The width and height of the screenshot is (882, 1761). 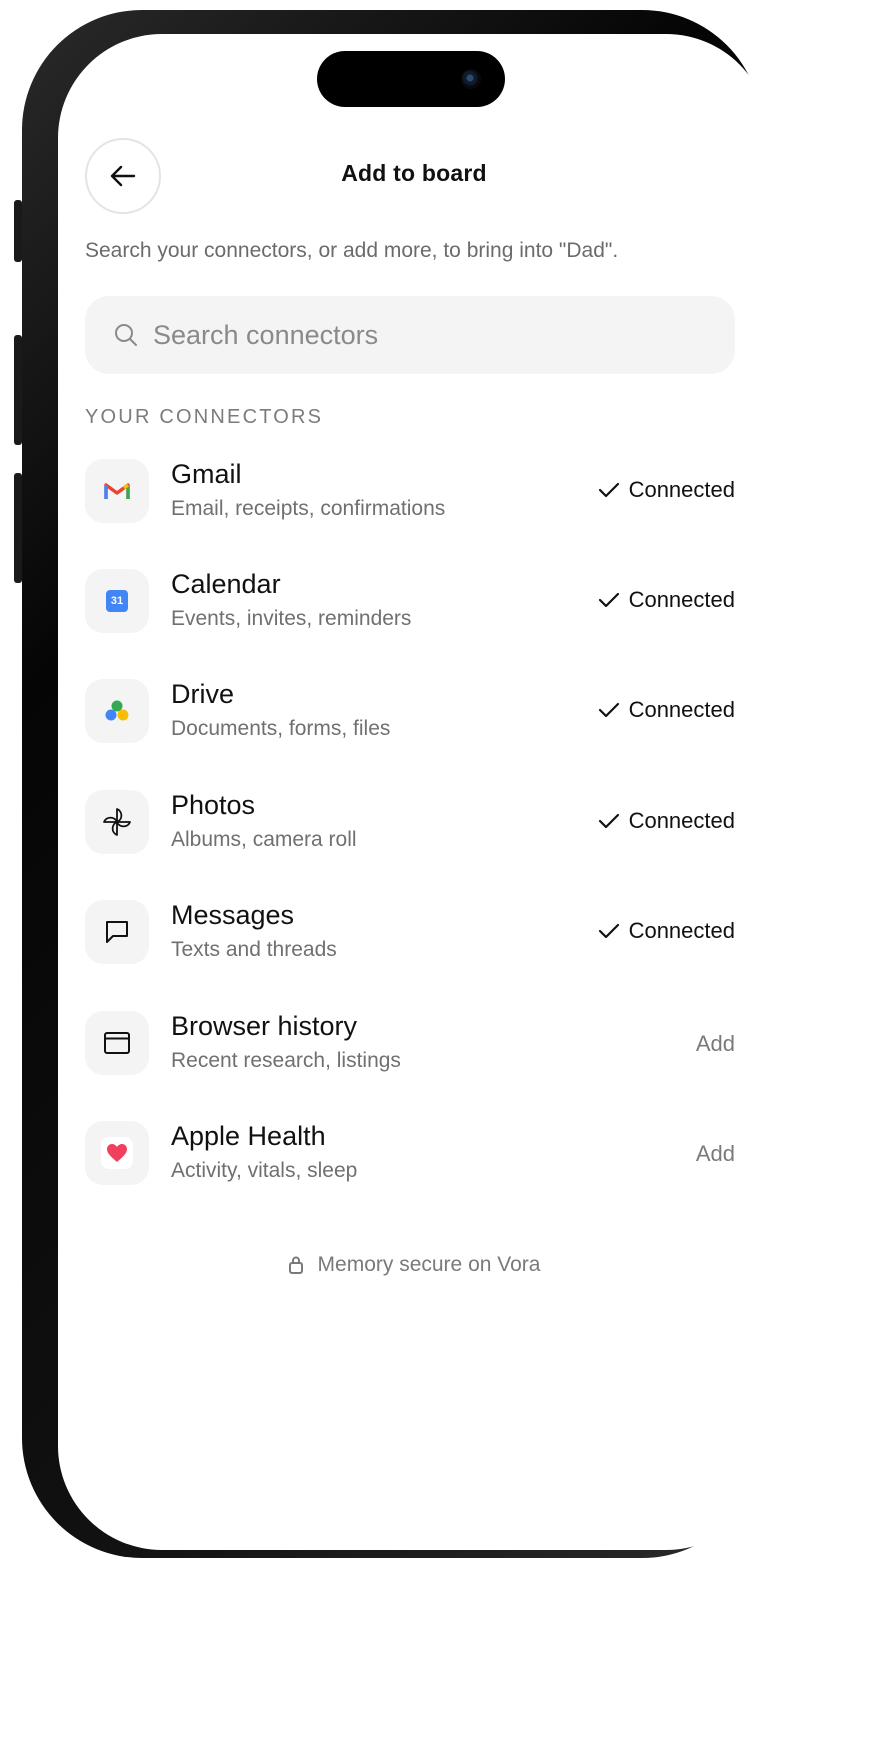 I want to click on browser-window-icon, so click(x=117, y=1043).